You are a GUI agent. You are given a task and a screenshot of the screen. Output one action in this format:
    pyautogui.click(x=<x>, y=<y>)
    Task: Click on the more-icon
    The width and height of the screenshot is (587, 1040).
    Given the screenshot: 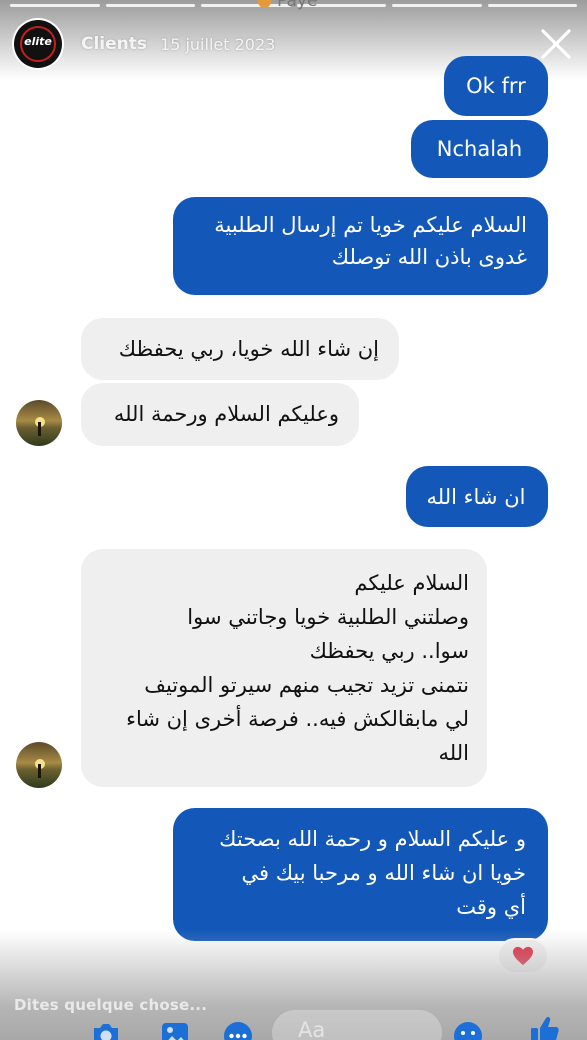 What is the action you would take?
    pyautogui.click(x=238, y=1029)
    